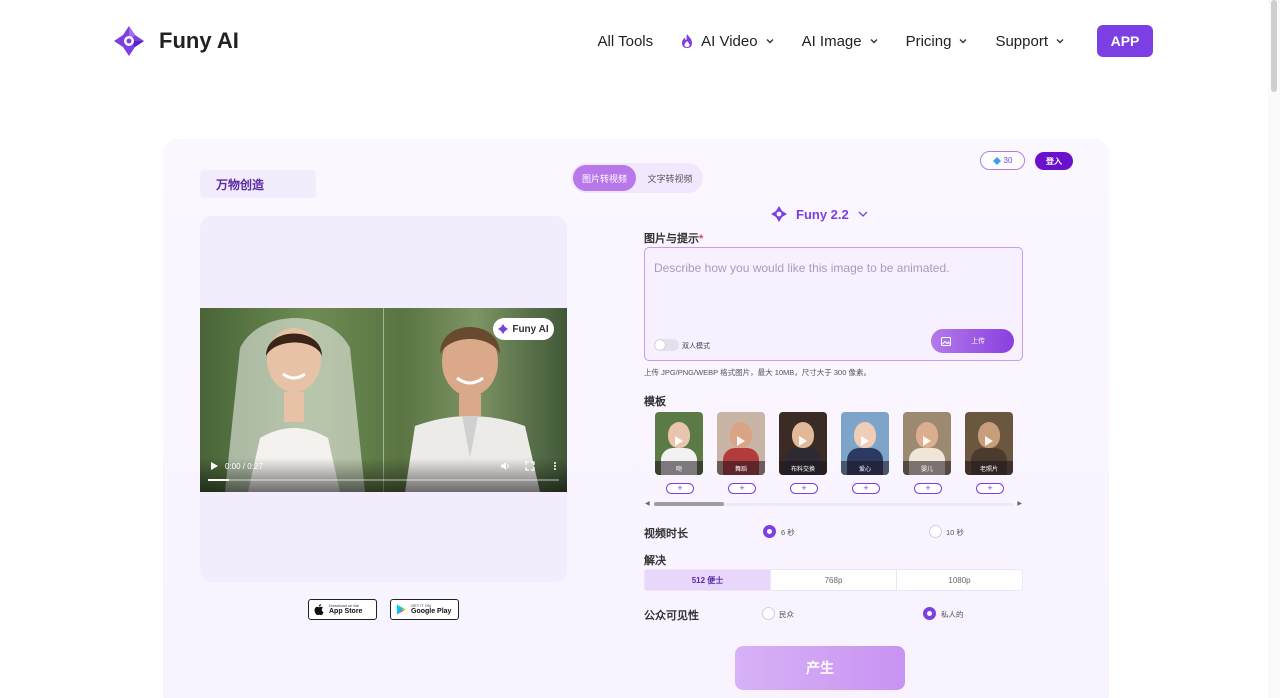  Describe the element at coordinates (666, 345) in the screenshot. I see `dual-mode-toggle` at that location.